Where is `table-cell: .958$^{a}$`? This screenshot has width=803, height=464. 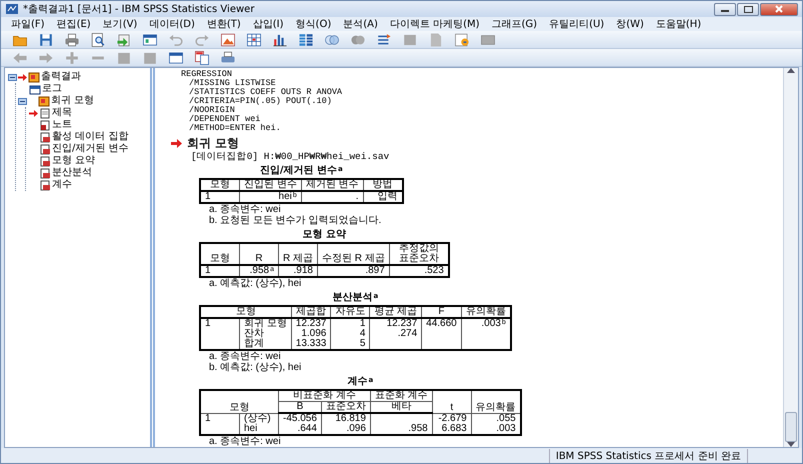 table-cell: .958$^{a}$ is located at coordinates (259, 271).